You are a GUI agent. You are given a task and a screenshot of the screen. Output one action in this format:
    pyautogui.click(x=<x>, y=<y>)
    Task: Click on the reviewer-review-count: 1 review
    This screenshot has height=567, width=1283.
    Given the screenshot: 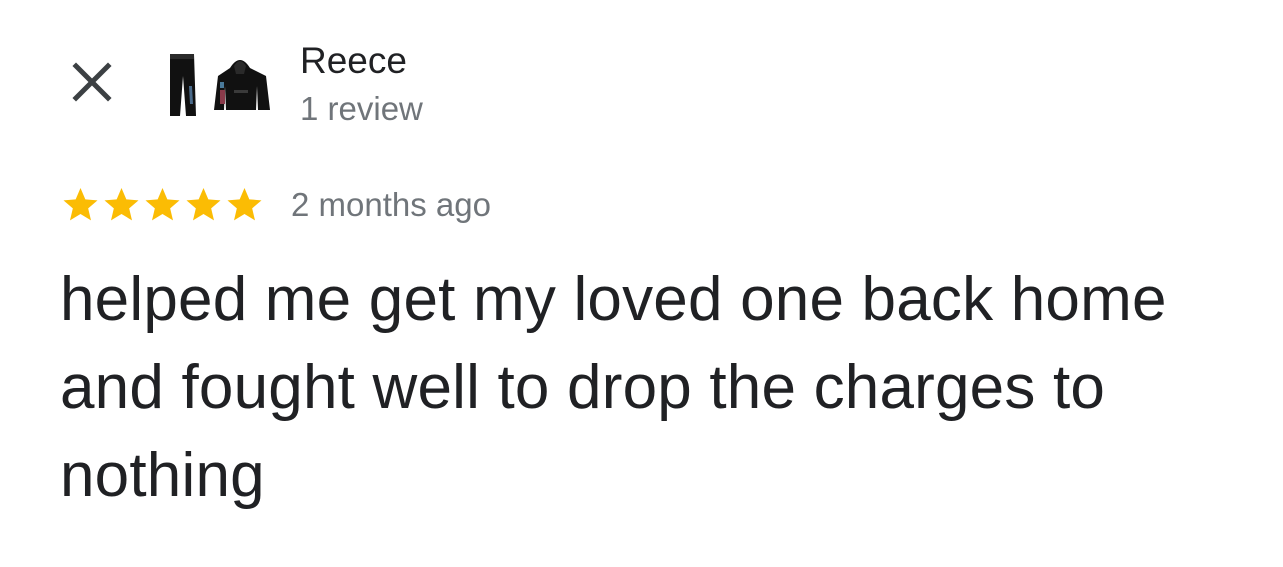 What is the action you would take?
    pyautogui.click(x=361, y=108)
    